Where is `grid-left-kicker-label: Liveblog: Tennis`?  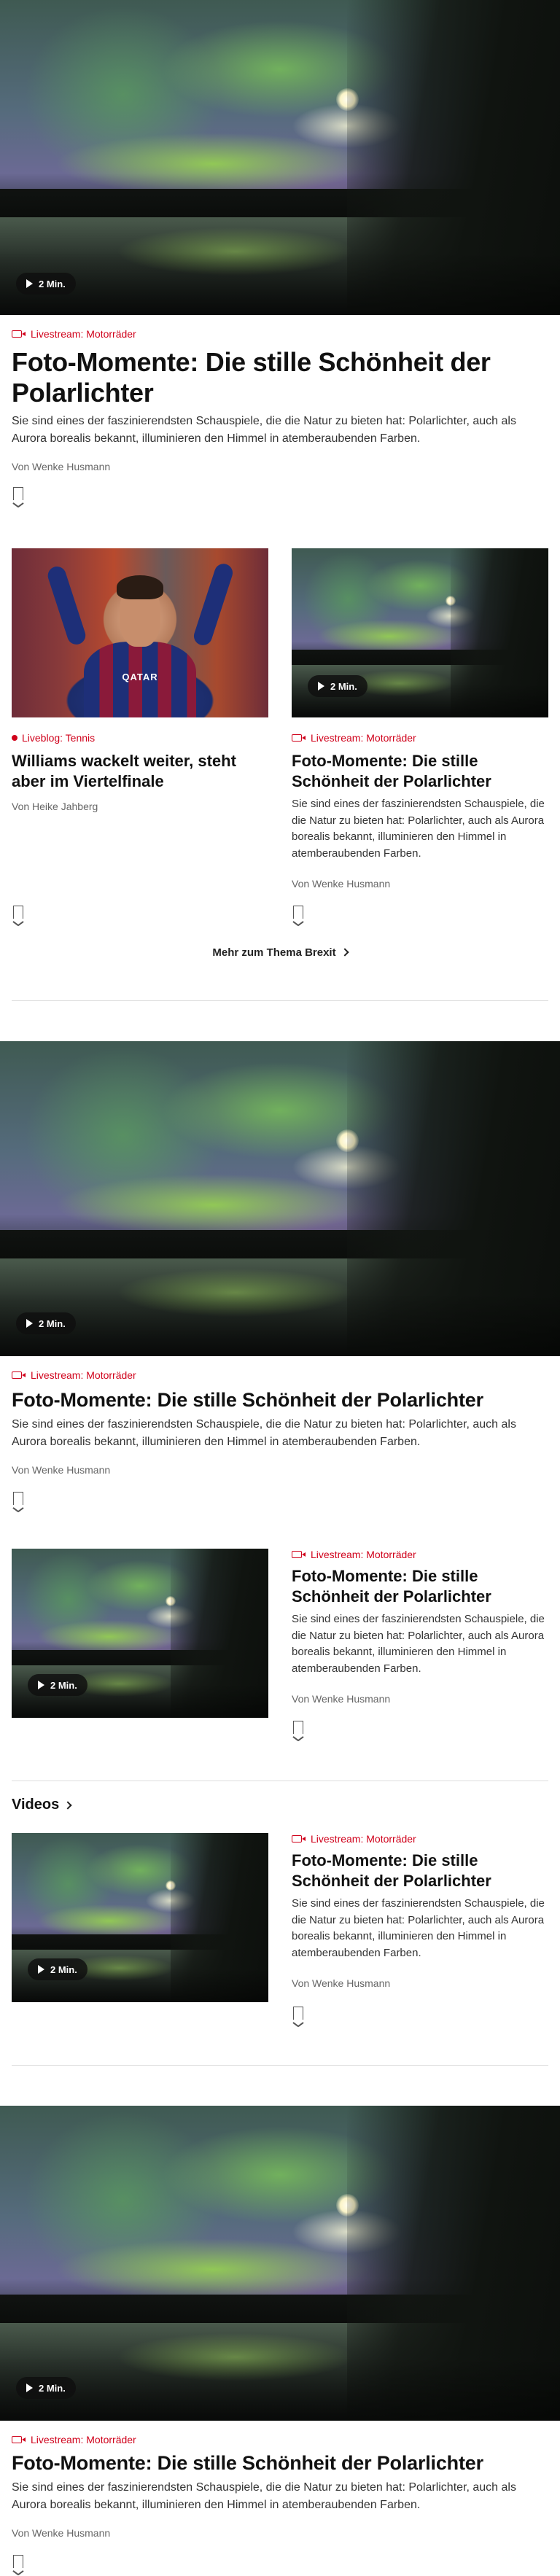
grid-left-kicker-label: Liveblog: Tennis is located at coordinates (59, 738).